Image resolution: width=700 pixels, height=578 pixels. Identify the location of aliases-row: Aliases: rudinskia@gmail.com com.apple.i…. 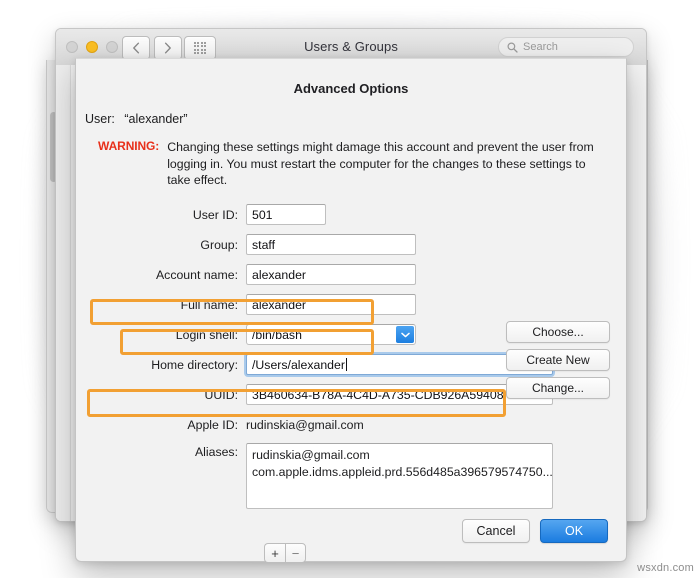
(351, 475).